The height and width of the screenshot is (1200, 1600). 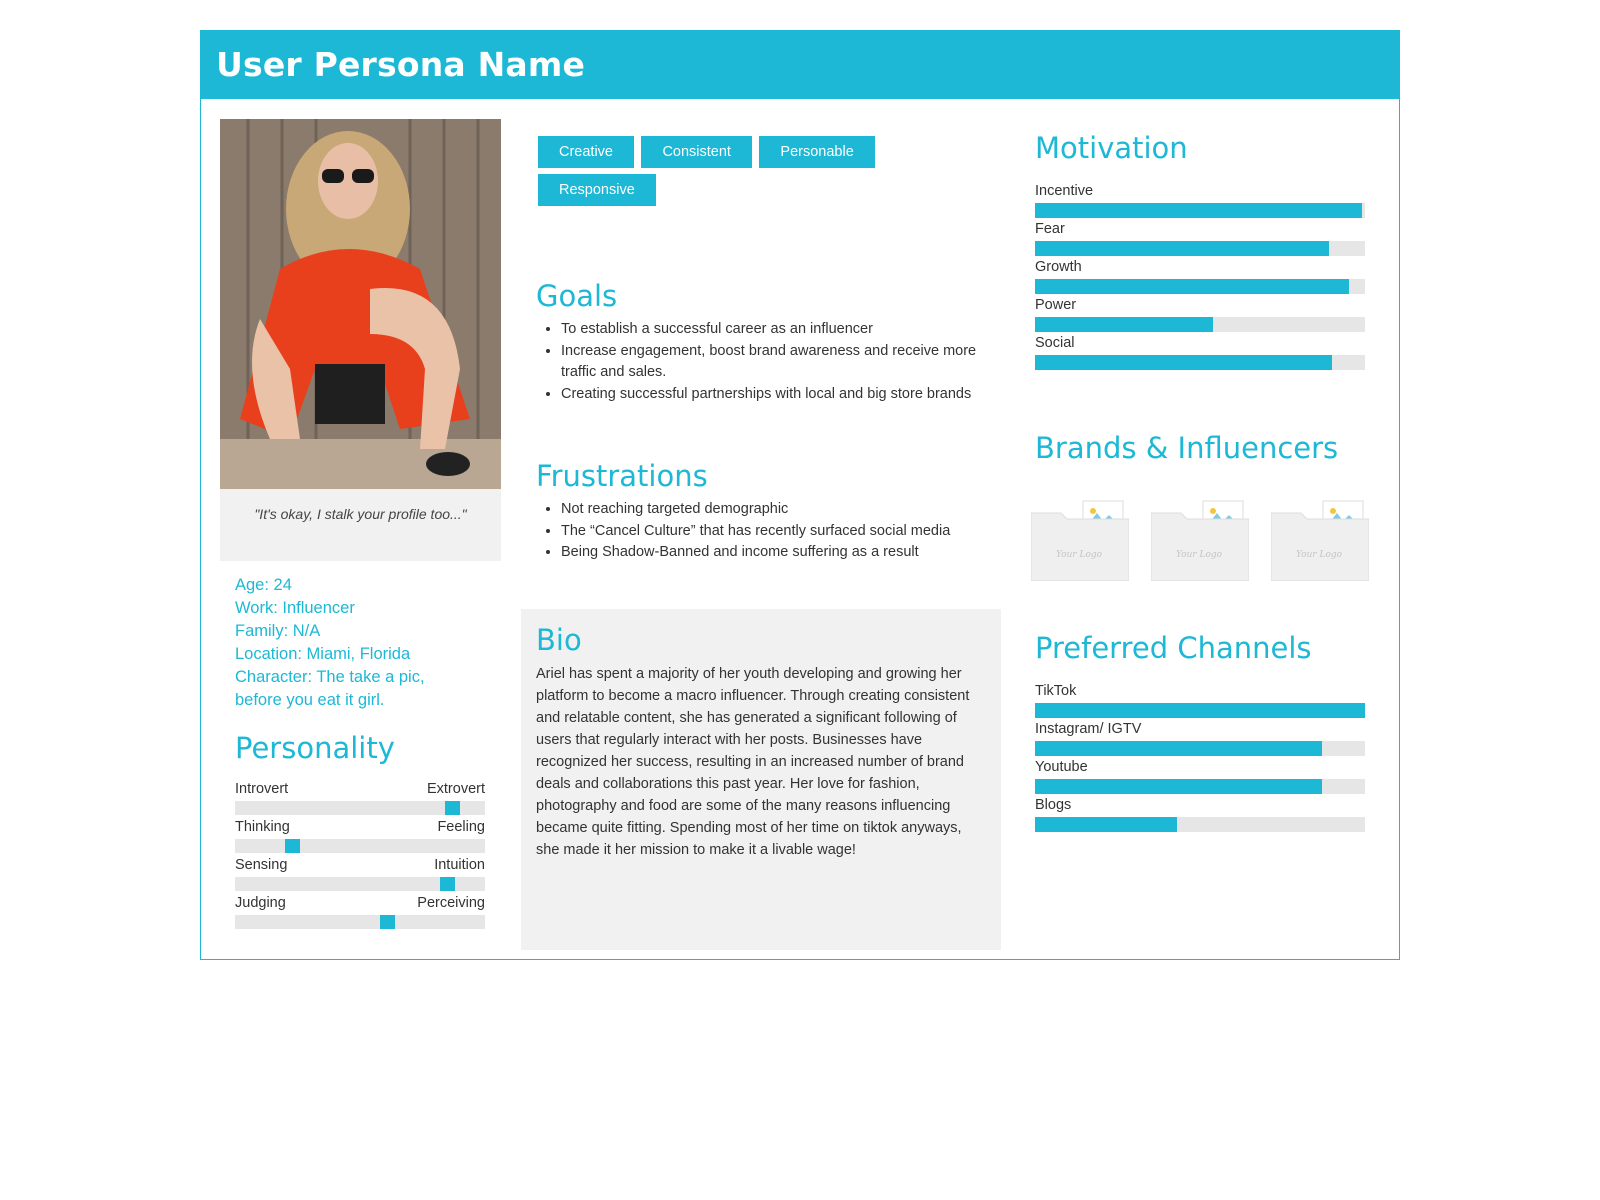 What do you see at coordinates (315, 748) in the screenshot?
I see `personality-title: Personality` at bounding box center [315, 748].